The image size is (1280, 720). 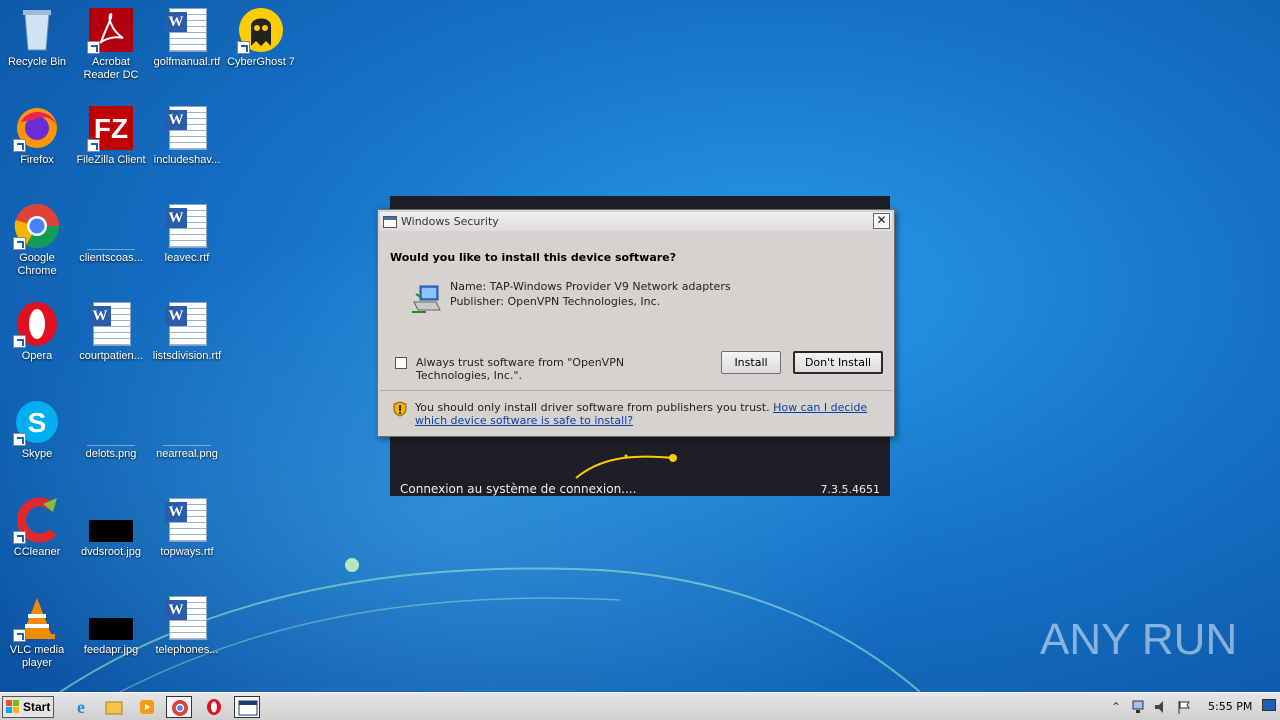 What do you see at coordinates (881, 221) in the screenshot?
I see `close-button: ✕` at bounding box center [881, 221].